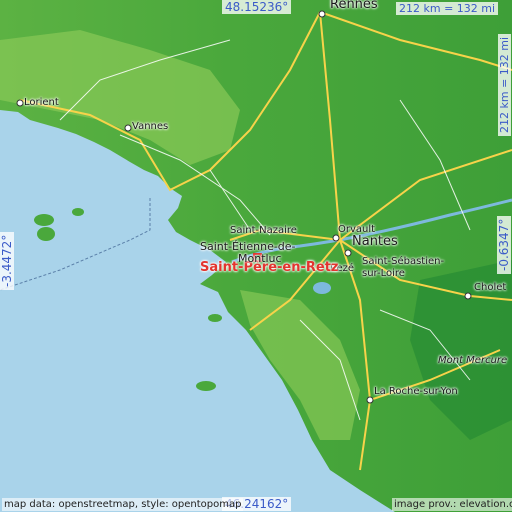  What do you see at coordinates (447, 8) in the screenshot?
I see `scale-horizontal: 212 km = 132 mi` at bounding box center [447, 8].